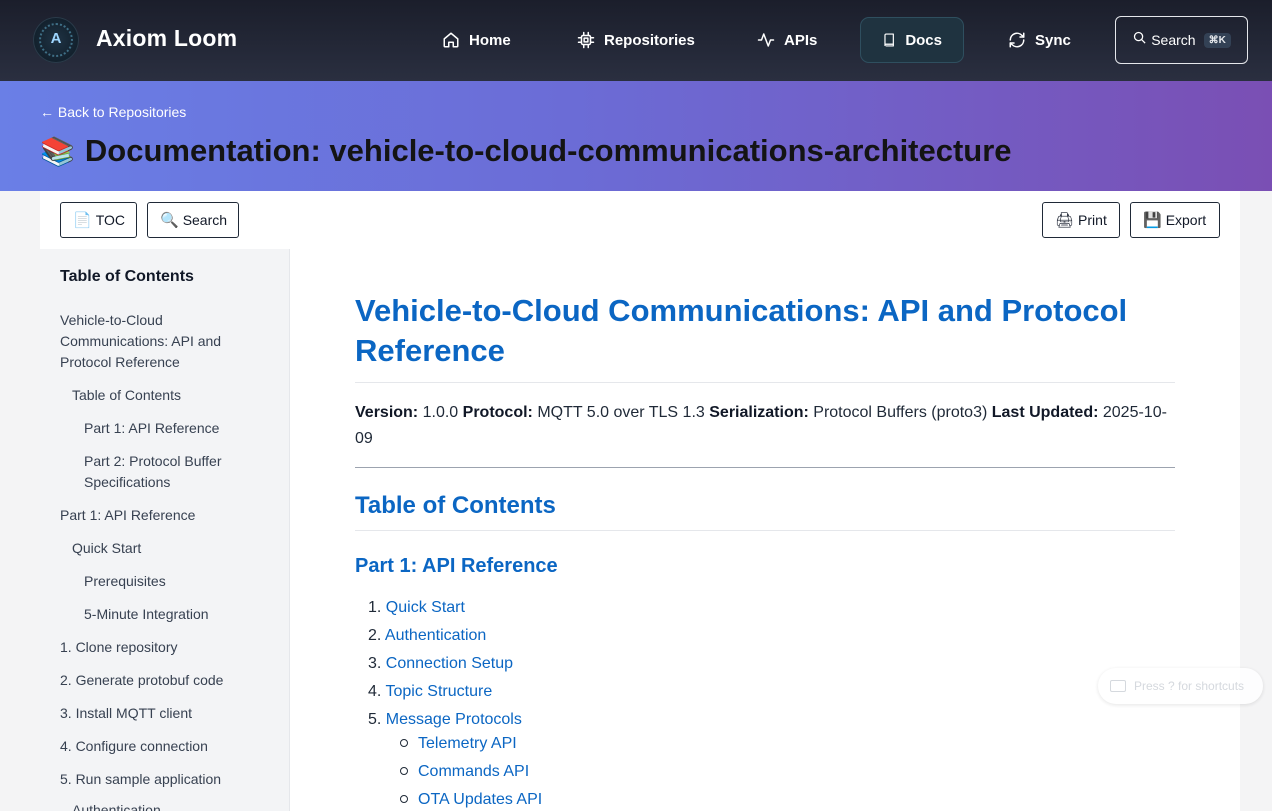 Image resolution: width=1272 pixels, height=811 pixels. I want to click on version-value: 1.0.0, so click(440, 412).